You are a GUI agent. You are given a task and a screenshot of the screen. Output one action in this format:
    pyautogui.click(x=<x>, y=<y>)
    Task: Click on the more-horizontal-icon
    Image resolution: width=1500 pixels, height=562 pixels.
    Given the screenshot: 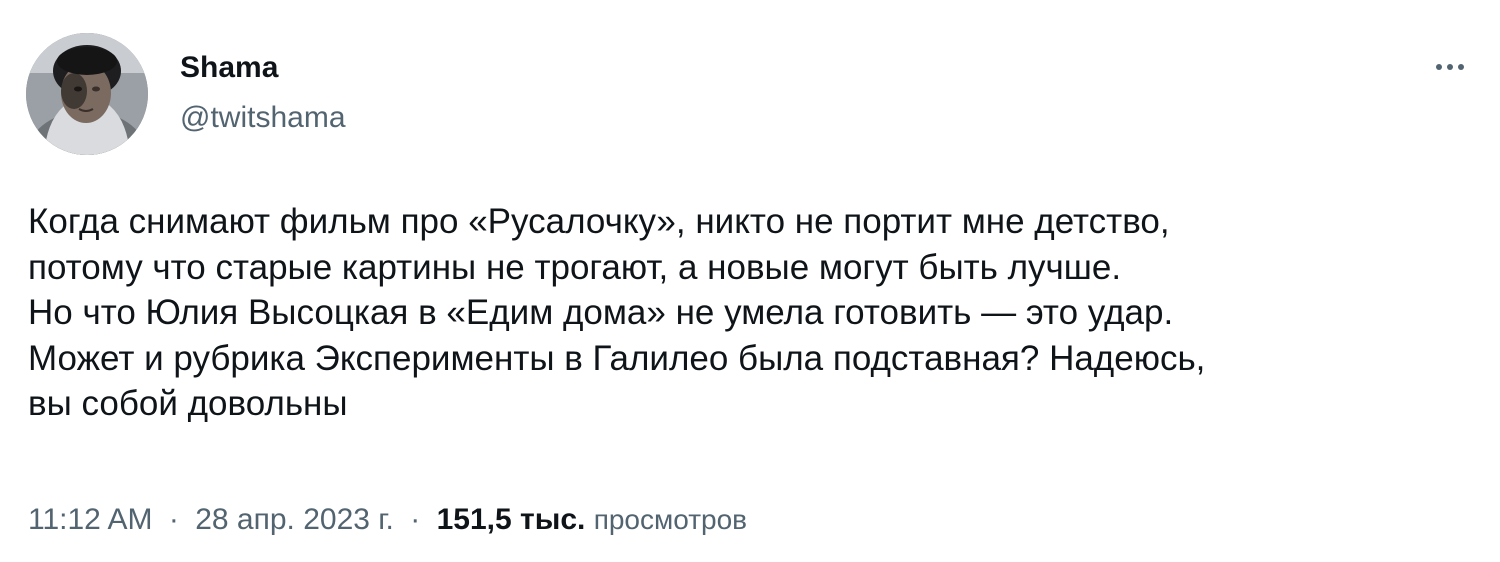 What is the action you would take?
    pyautogui.click(x=1450, y=67)
    